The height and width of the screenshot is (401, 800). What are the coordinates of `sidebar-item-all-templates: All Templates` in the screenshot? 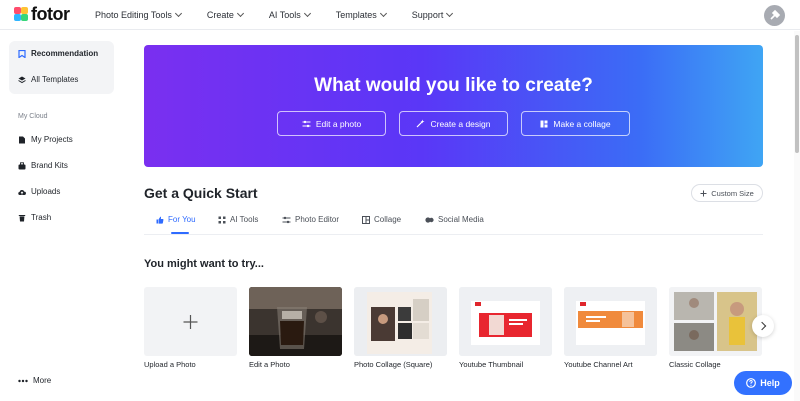 It's located at (48, 79).